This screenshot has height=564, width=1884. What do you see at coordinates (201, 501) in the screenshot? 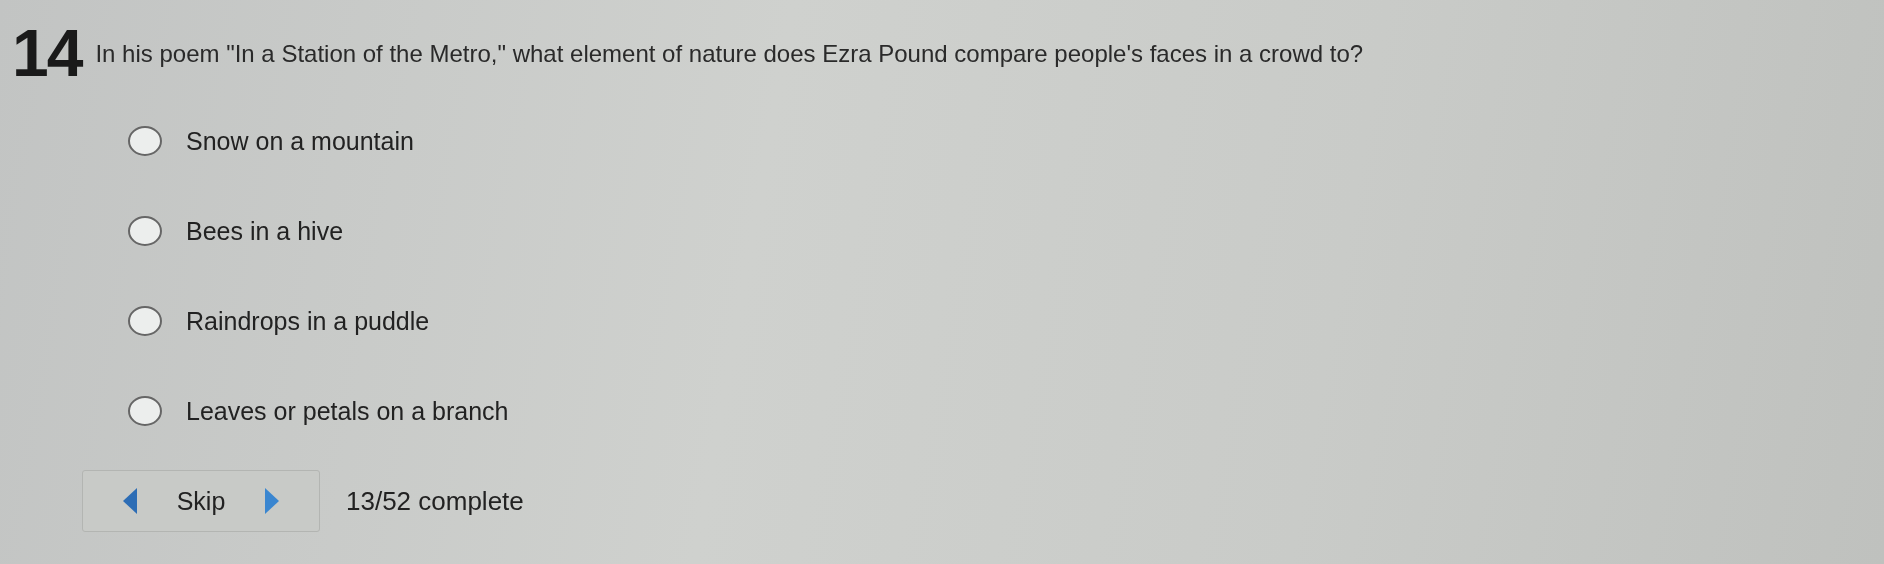
I see `skip-button: Skip` at bounding box center [201, 501].